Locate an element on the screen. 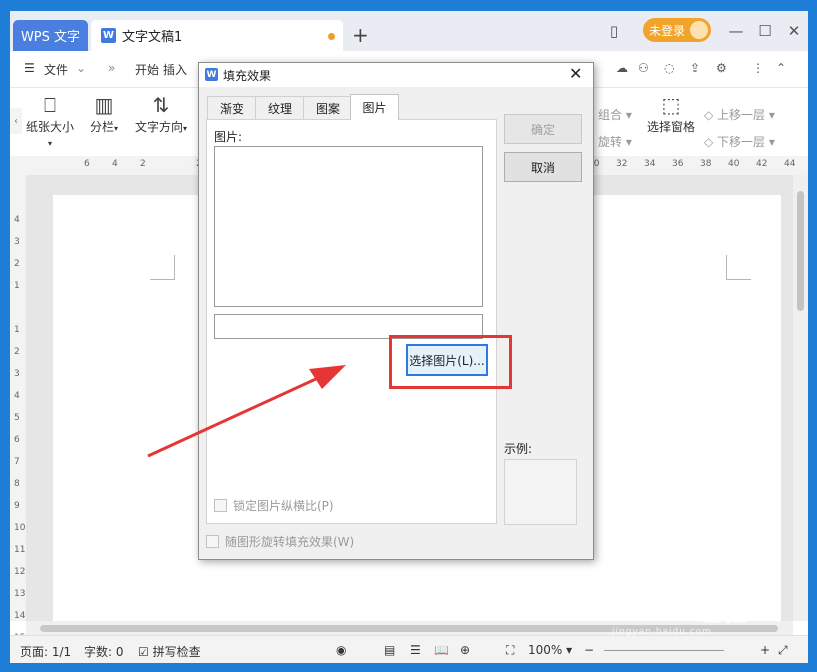 The height and width of the screenshot is (672, 817). text-direction-button: ⇅ 文字方向▾ is located at coordinates (161, 113).